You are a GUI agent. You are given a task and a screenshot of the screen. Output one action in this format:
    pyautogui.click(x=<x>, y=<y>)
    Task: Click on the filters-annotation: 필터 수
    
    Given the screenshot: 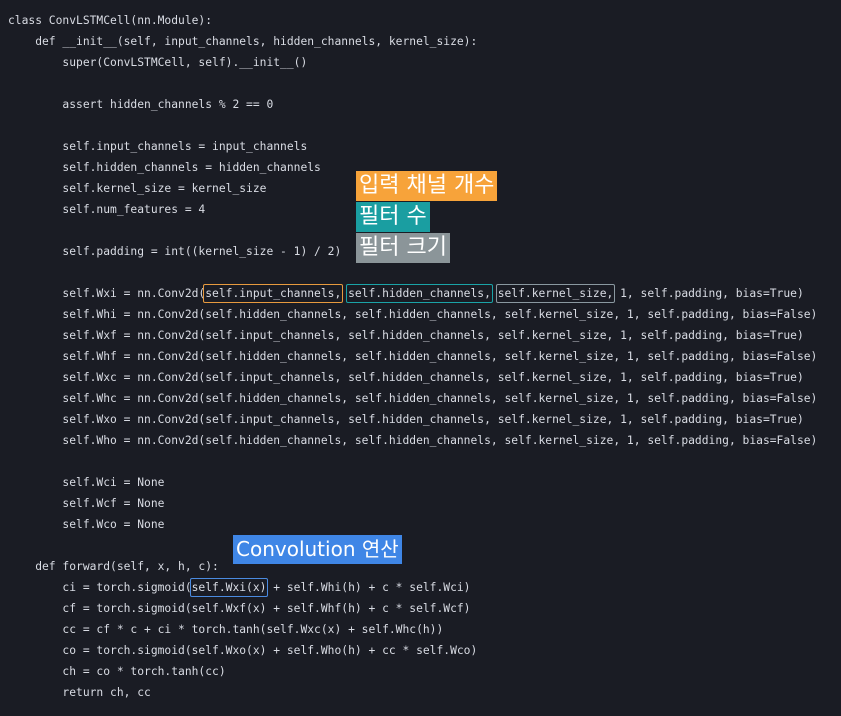 What is the action you would take?
    pyautogui.click(x=393, y=217)
    